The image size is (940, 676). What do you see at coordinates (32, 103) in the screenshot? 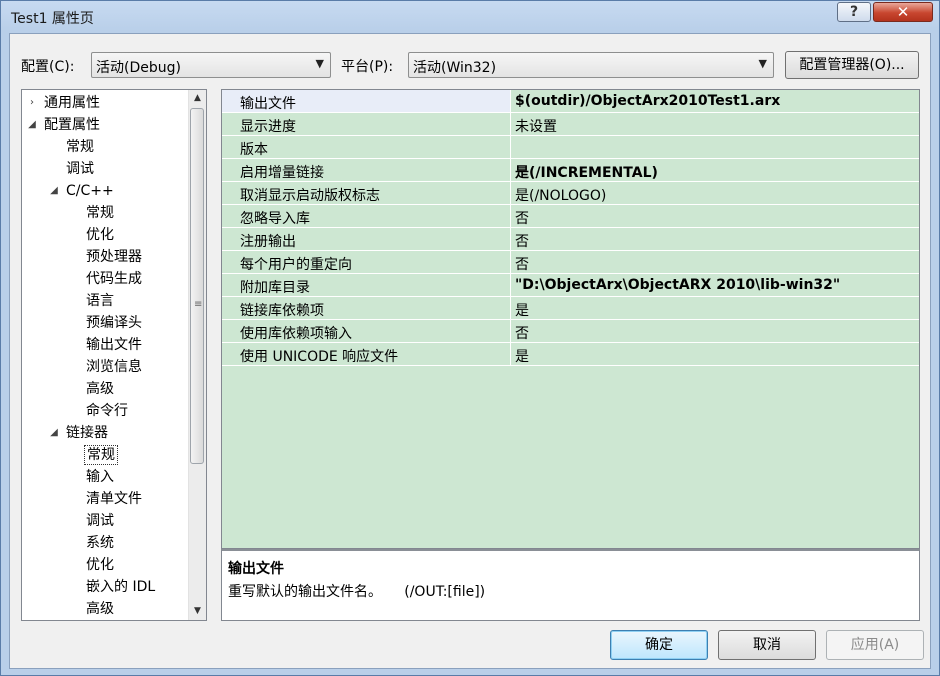
I see `expand-arrow-icon: ›` at bounding box center [32, 103].